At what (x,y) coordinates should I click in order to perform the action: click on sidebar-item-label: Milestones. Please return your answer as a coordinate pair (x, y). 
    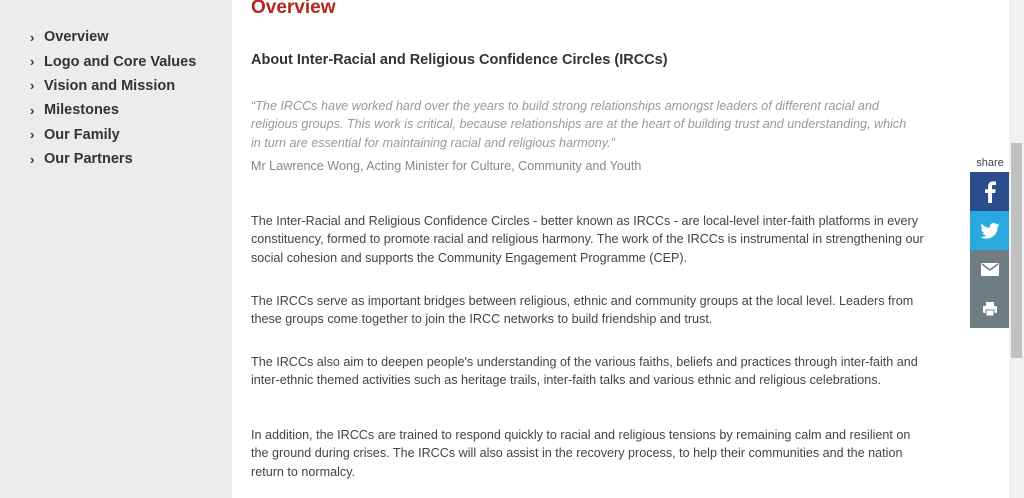
    Looking at the image, I should click on (81, 110).